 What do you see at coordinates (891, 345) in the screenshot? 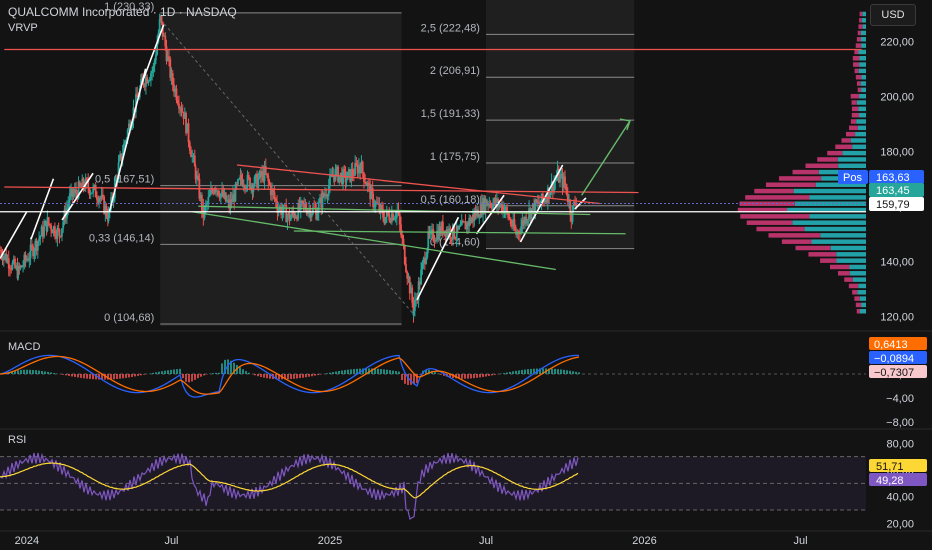
I see `macd-value: 0,6413` at bounding box center [891, 345].